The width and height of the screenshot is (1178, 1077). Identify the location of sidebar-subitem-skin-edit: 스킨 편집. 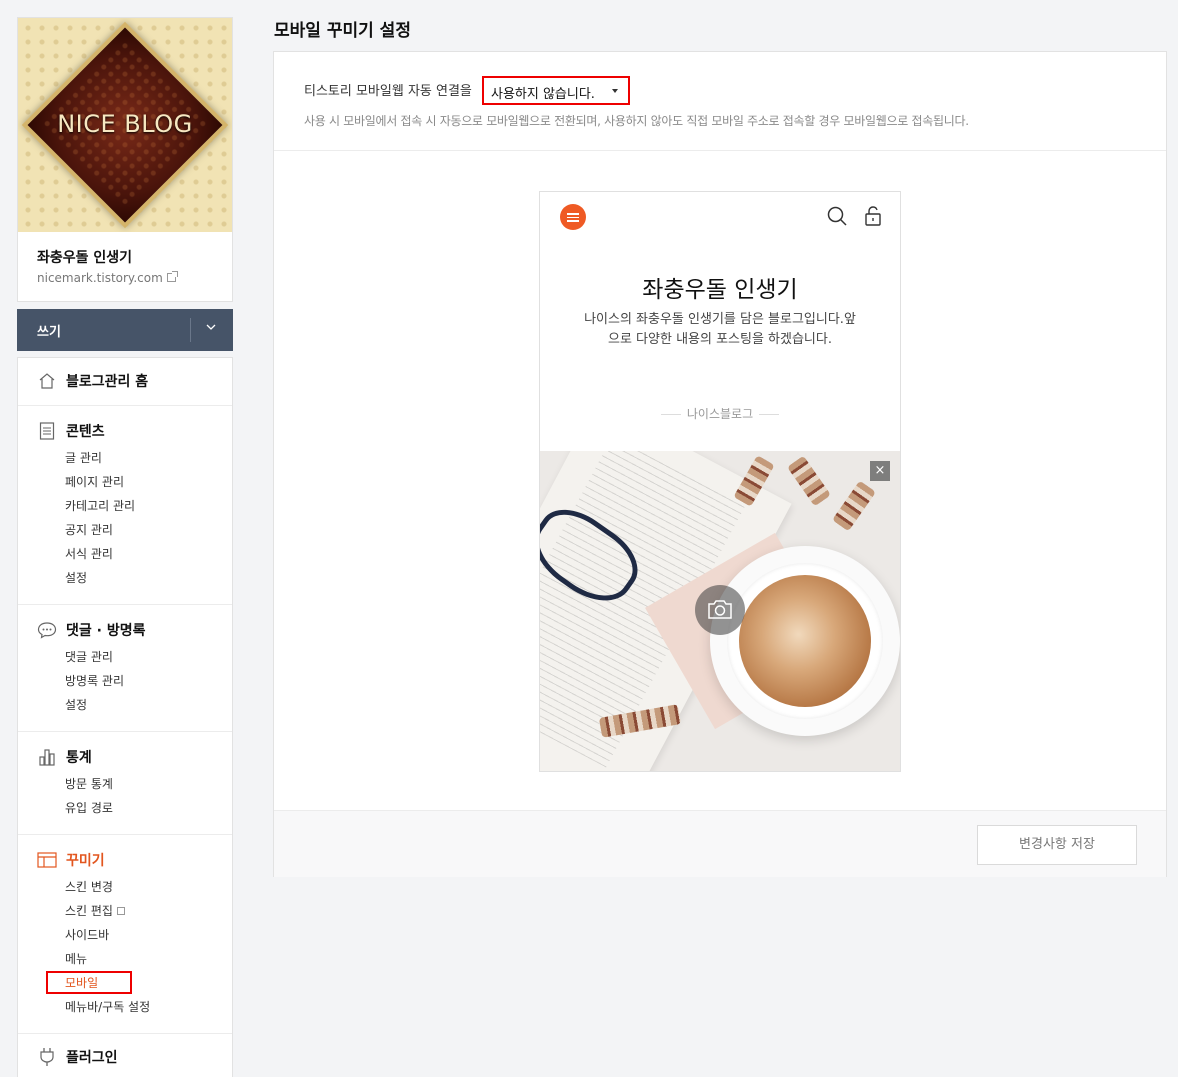
(95, 911).